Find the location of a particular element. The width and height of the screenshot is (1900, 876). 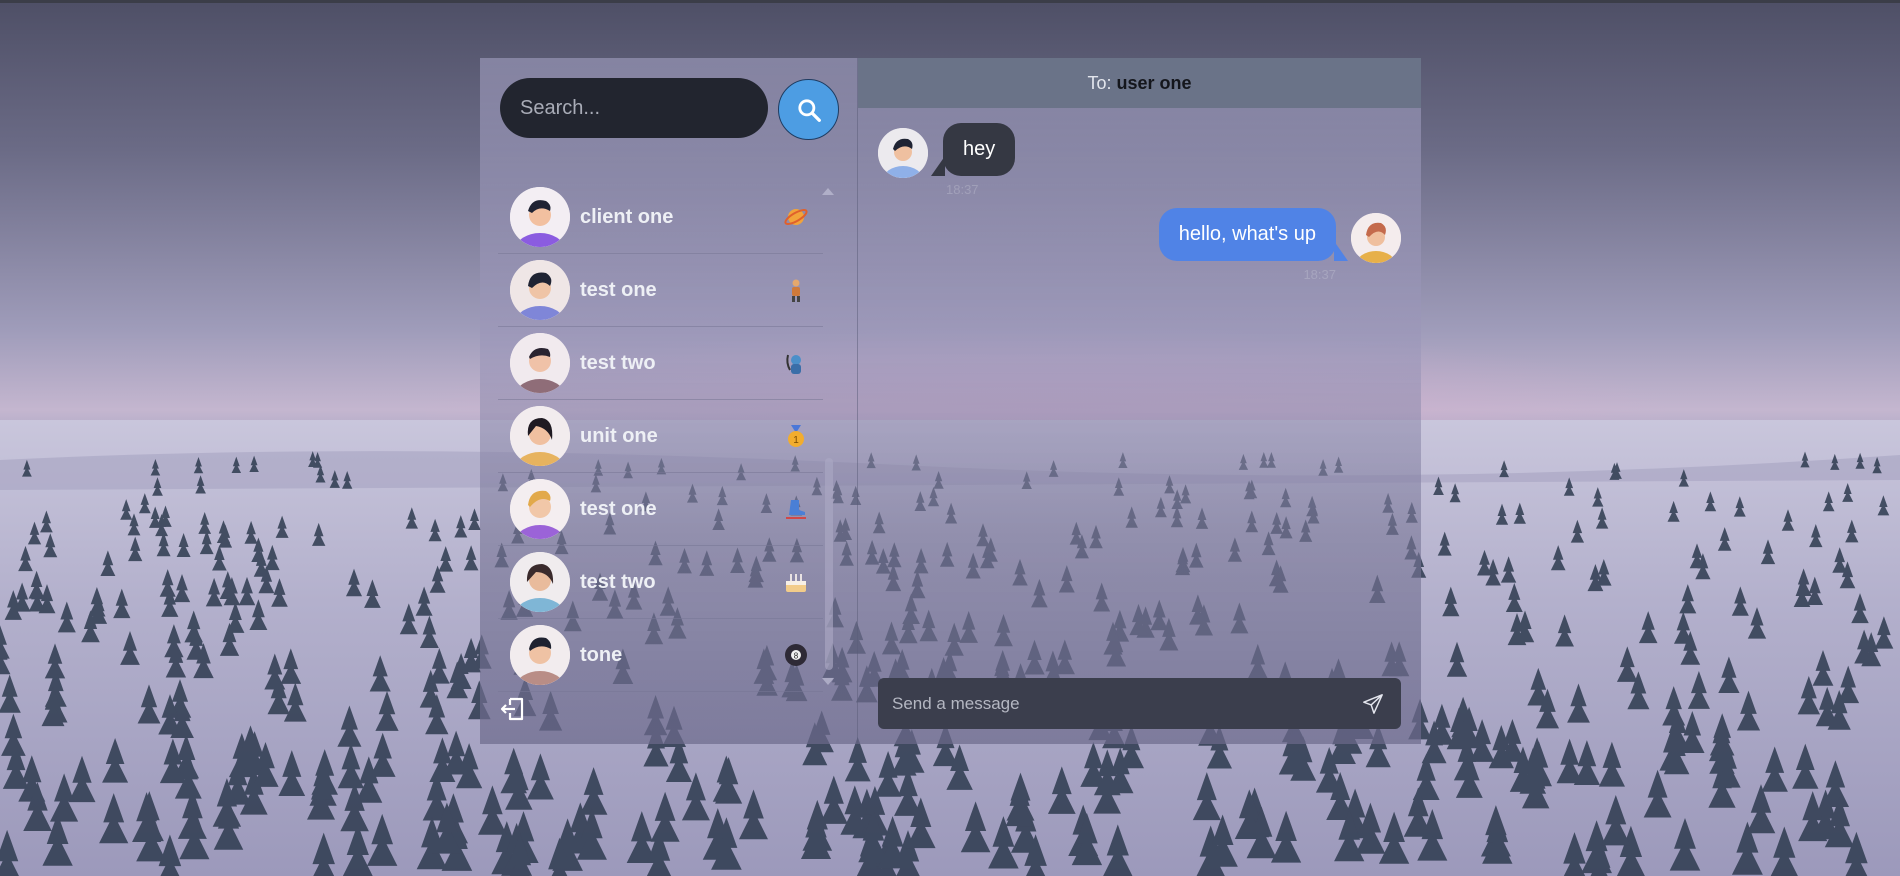

search-button is located at coordinates (808, 109).